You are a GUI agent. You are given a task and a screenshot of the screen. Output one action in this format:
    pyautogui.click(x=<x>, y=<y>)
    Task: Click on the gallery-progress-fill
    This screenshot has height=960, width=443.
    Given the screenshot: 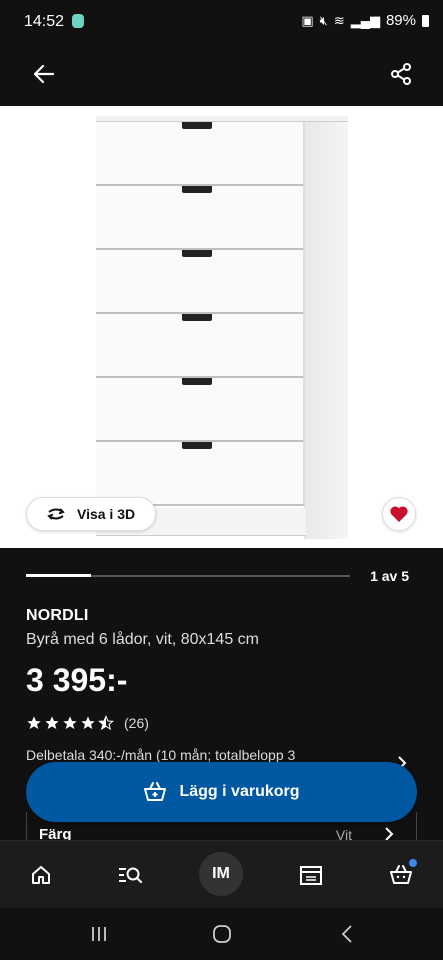 What is the action you would take?
    pyautogui.click(x=58, y=575)
    